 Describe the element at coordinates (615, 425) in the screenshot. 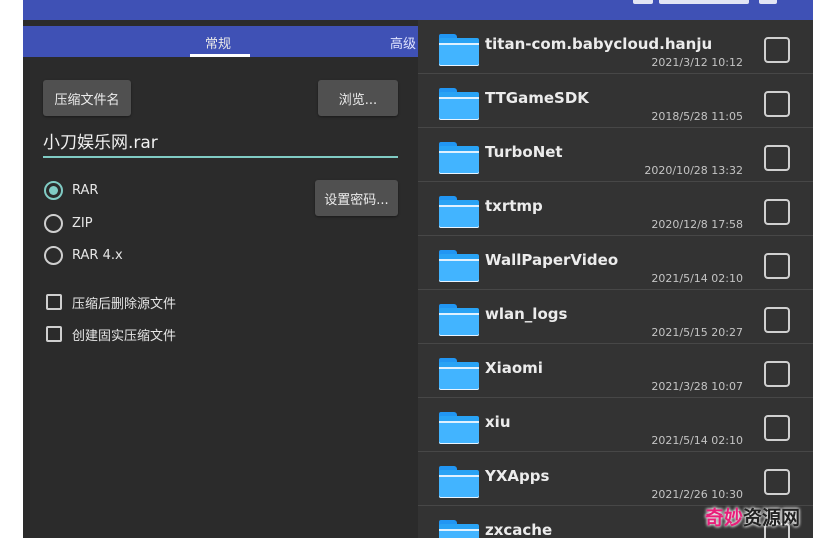

I see `list-item: xiu 2021/5/14 02:10` at that location.